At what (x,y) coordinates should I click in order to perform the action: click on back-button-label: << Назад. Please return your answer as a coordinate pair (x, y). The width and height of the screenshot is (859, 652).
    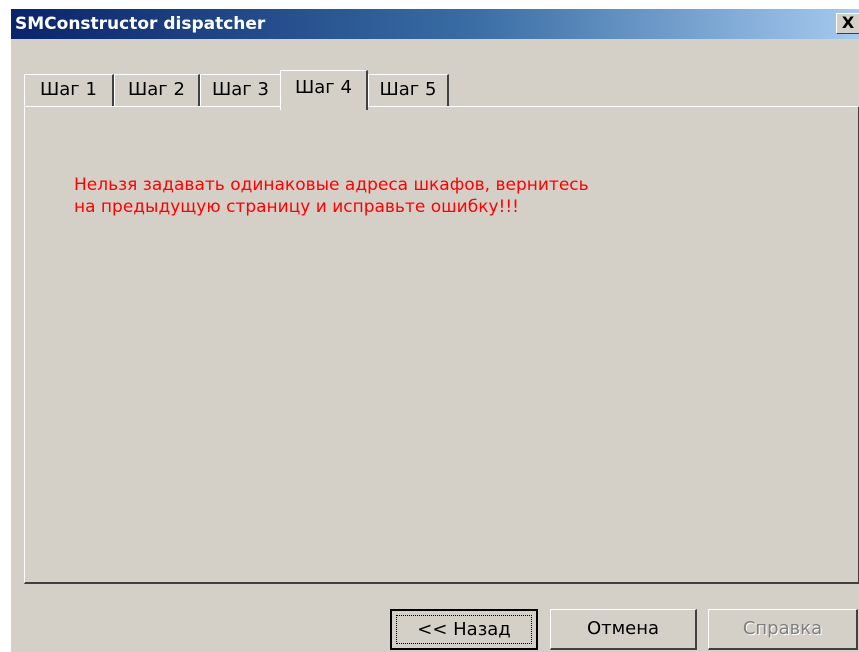
    Looking at the image, I should click on (464, 629).